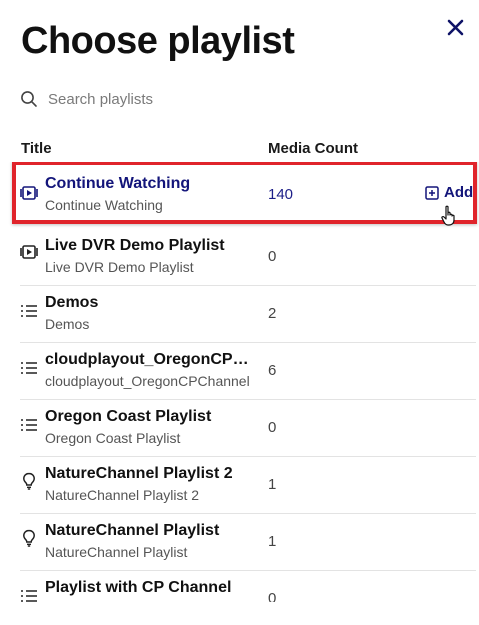 This screenshot has width=479, height=625. What do you see at coordinates (72, 302) in the screenshot?
I see `playlist-name: Demos` at bounding box center [72, 302].